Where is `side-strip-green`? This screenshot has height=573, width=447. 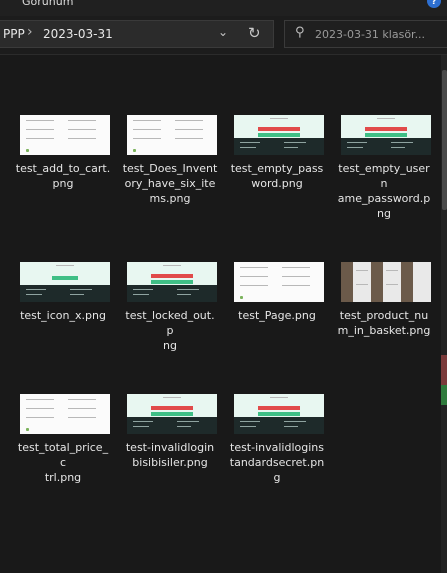
side-strip-green is located at coordinates (444, 395).